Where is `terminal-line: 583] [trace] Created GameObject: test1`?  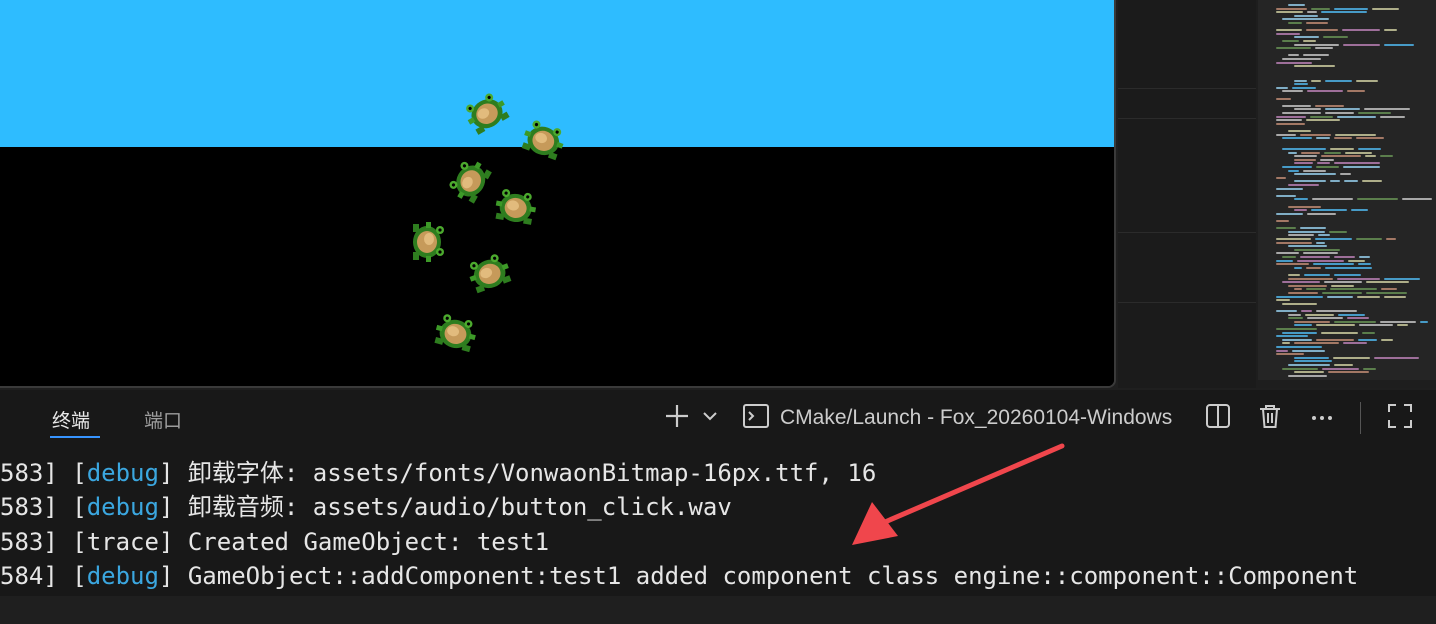 terminal-line: 583] [trace] Created GameObject: test1 is located at coordinates (275, 542).